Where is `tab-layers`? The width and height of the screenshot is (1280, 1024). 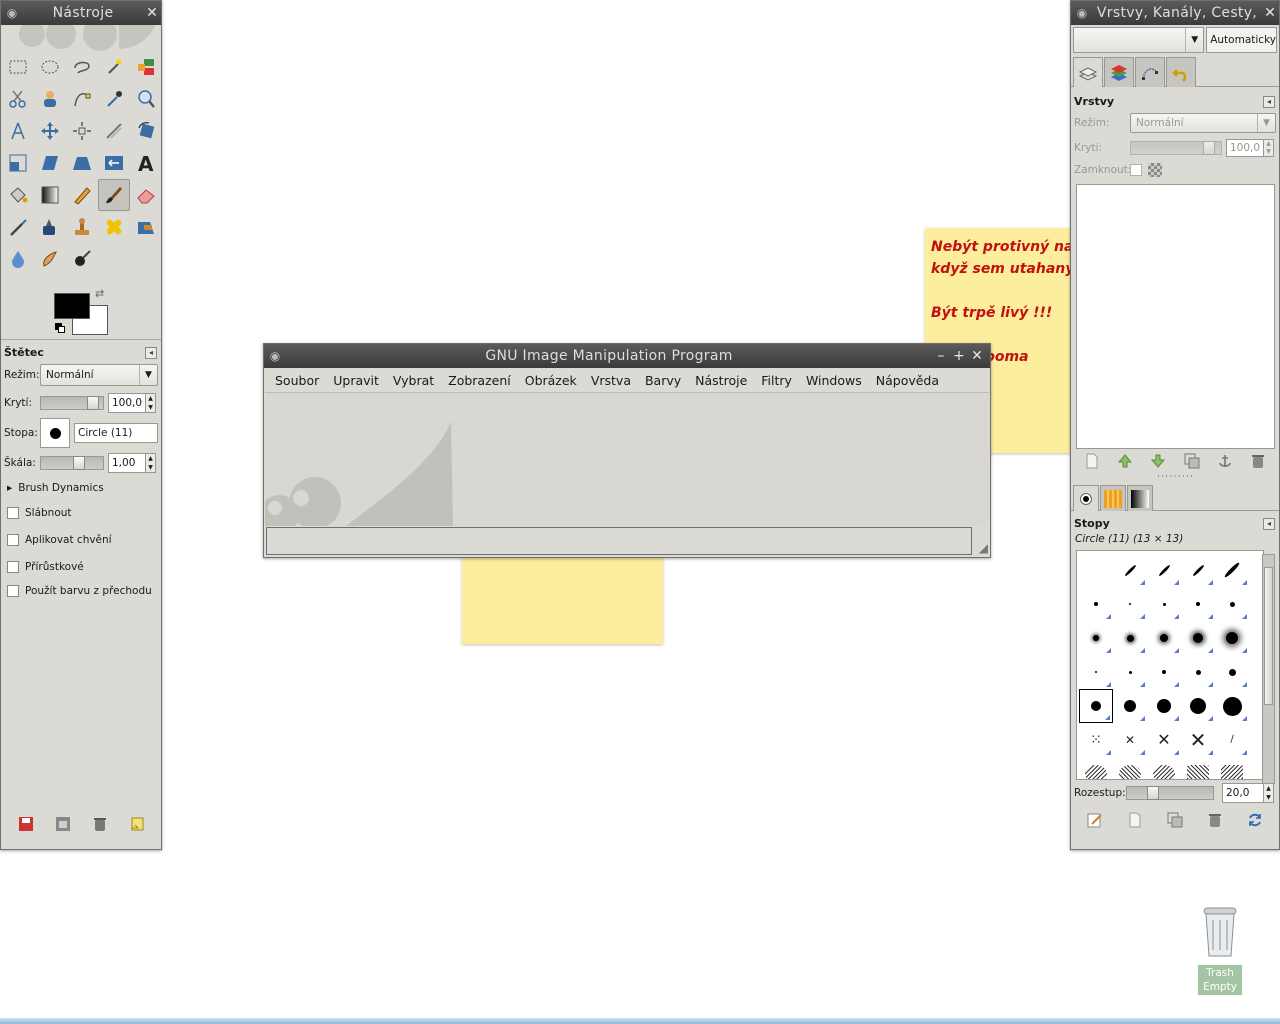 tab-layers is located at coordinates (1088, 72).